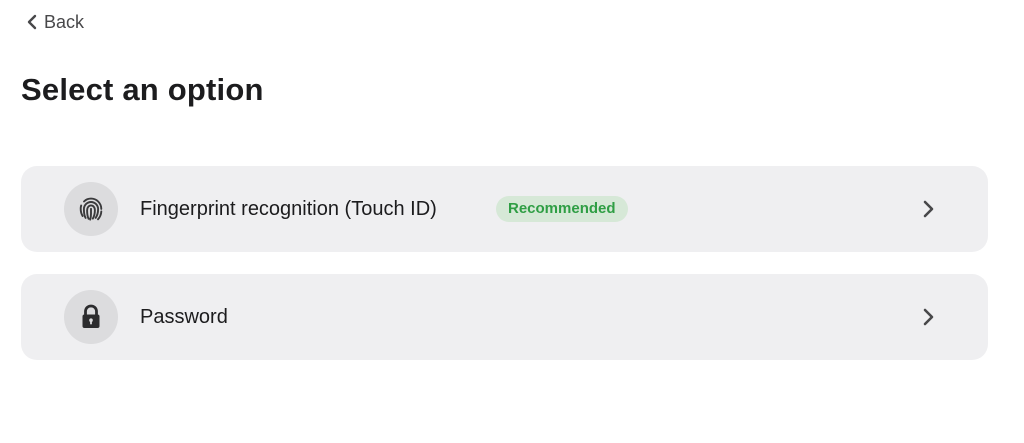  What do you see at coordinates (91, 209) in the screenshot?
I see `fingerprint-icon` at bounding box center [91, 209].